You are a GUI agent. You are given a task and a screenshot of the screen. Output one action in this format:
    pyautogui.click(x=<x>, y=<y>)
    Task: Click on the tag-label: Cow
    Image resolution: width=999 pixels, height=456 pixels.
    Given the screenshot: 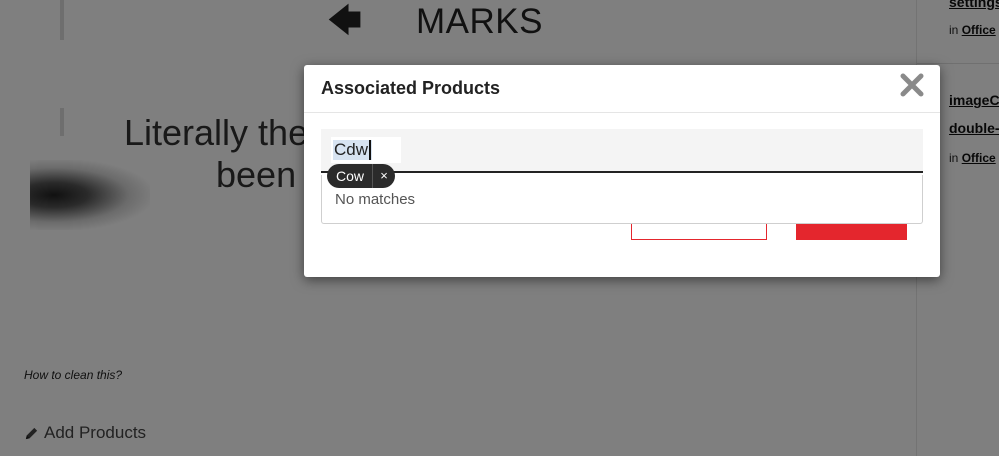 What is the action you would take?
    pyautogui.click(x=350, y=176)
    